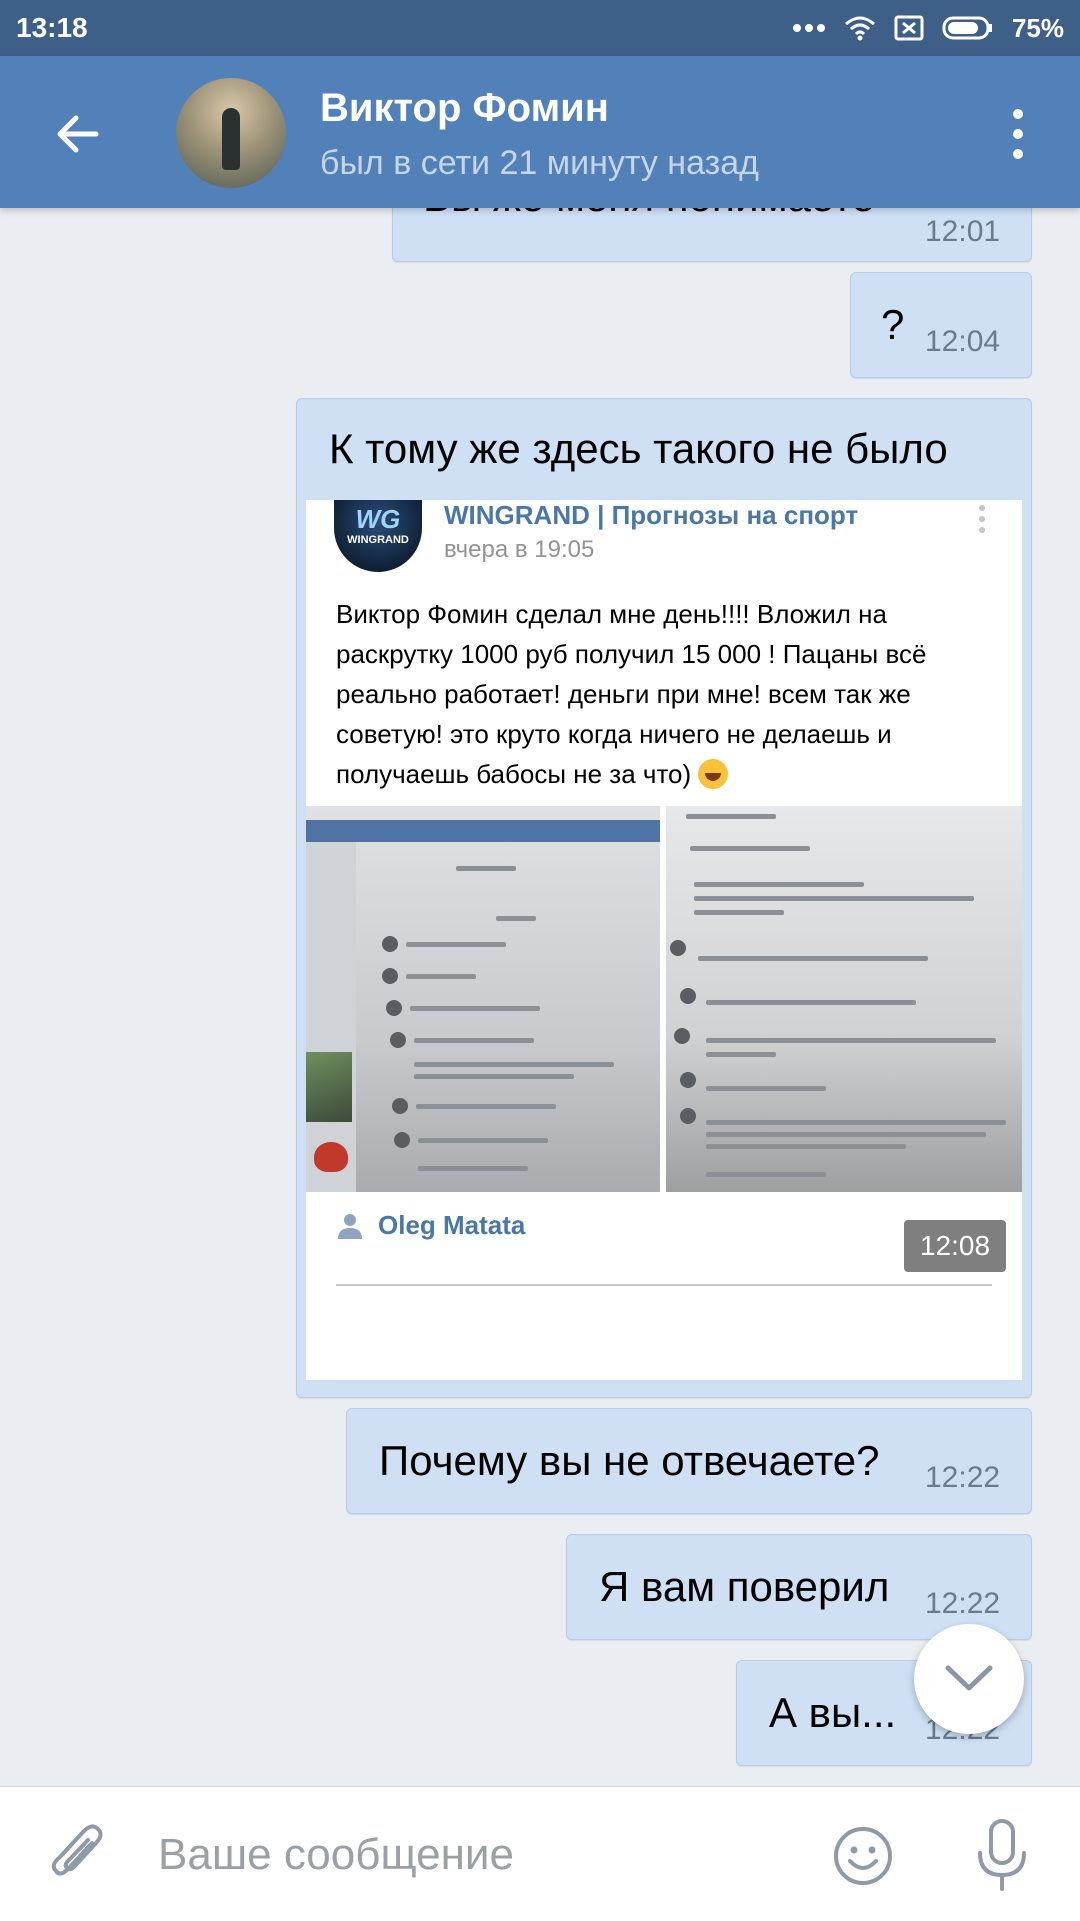 The height and width of the screenshot is (1921, 1080). I want to click on scroll-down-button, so click(969, 1679).